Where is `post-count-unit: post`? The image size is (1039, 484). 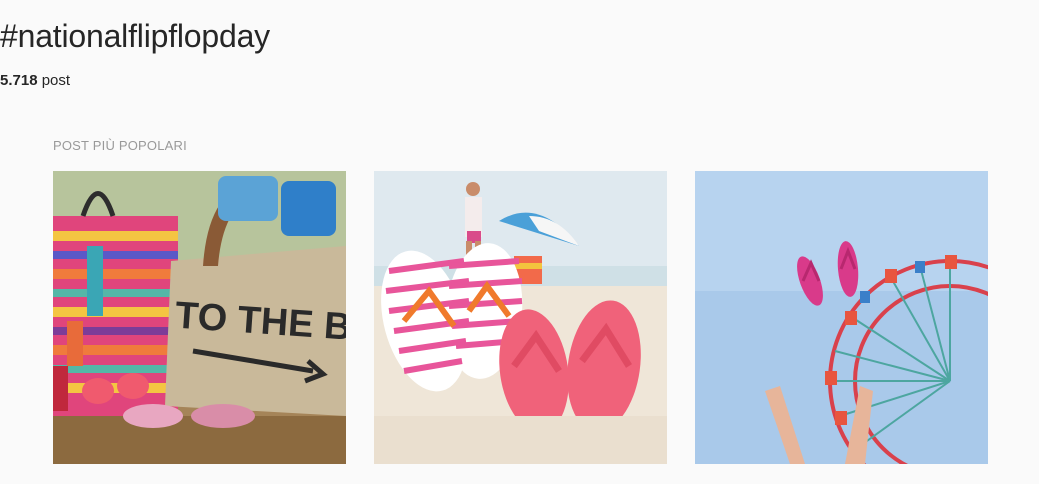
post-count-unit: post is located at coordinates (56, 80).